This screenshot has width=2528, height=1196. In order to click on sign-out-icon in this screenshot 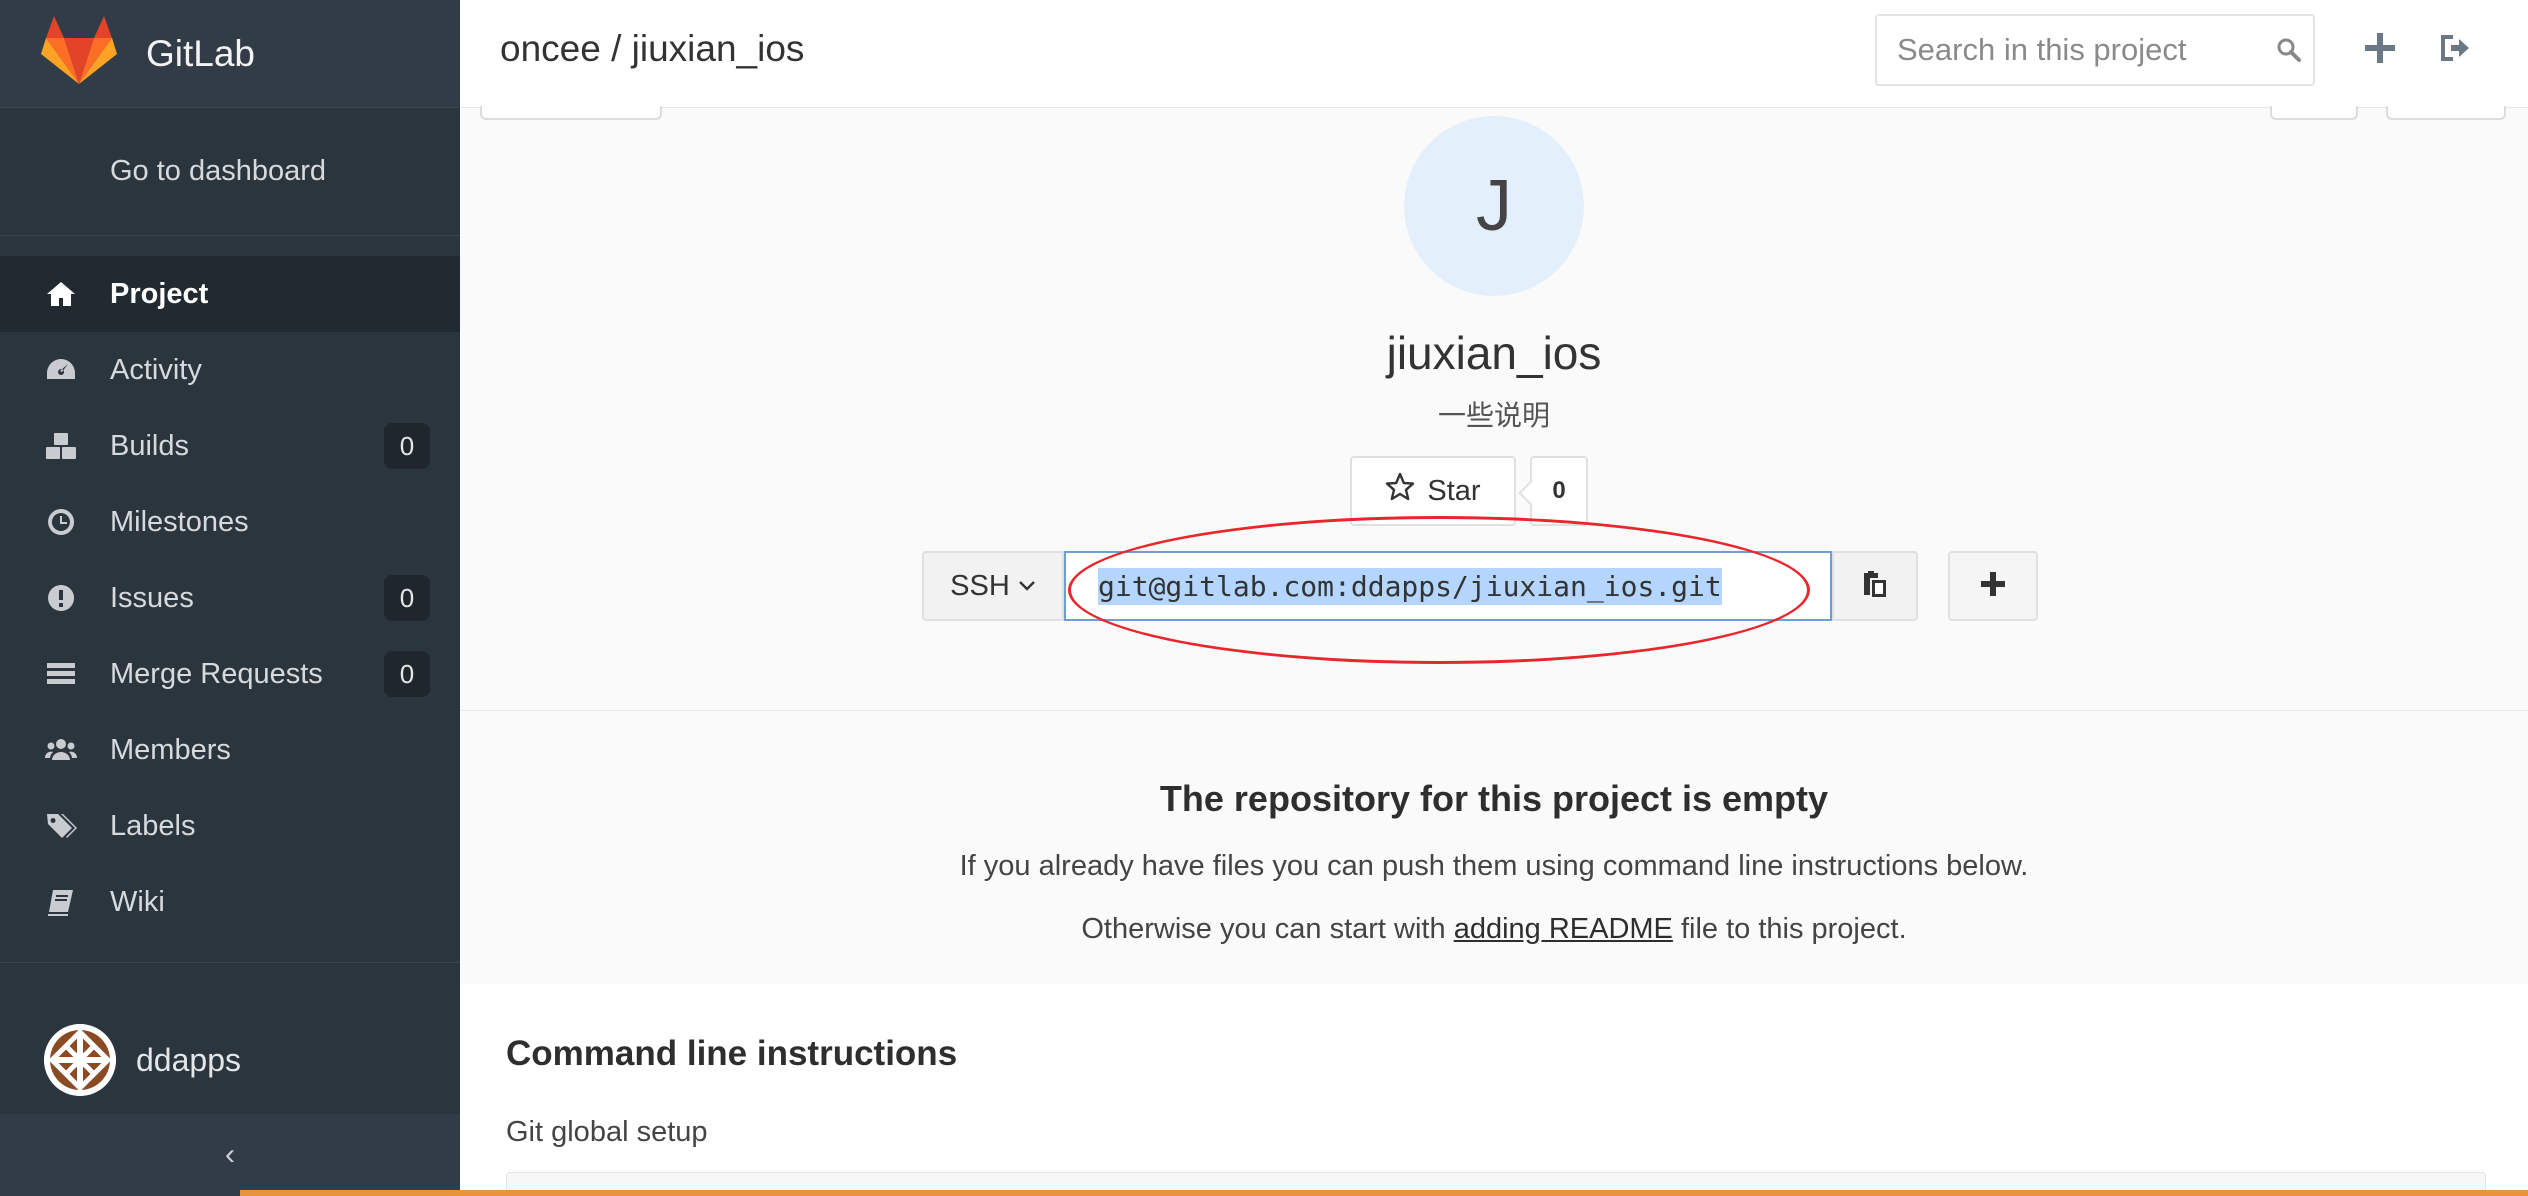, I will do `click(2454, 48)`.